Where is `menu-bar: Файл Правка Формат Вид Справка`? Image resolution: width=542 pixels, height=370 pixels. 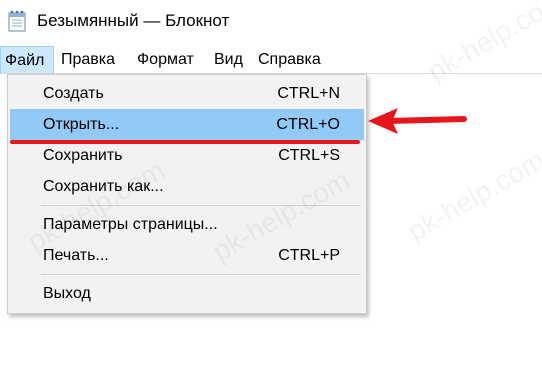
menu-bar: Файл Правка Формат Вид Справка is located at coordinates (271, 60).